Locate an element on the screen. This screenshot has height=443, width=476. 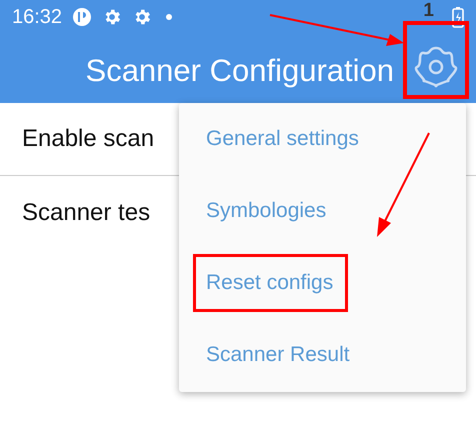
app-icon is located at coordinates (82, 17).